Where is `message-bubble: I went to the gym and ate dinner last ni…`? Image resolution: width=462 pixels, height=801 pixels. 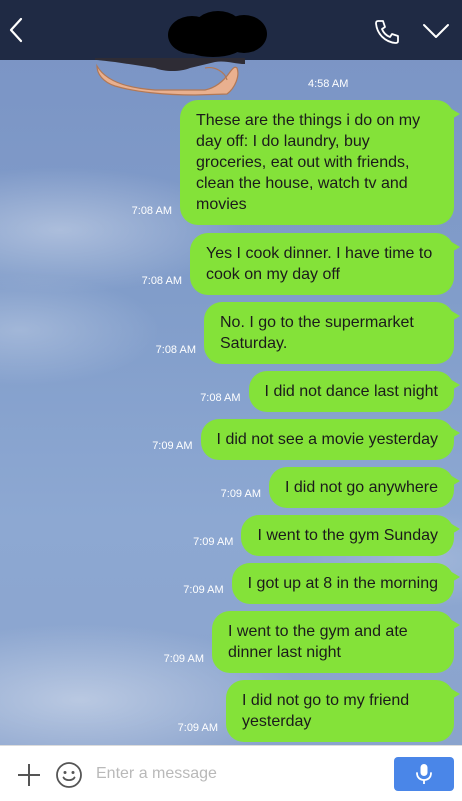 message-bubble: I went to the gym and ate dinner last ni… is located at coordinates (336, 642).